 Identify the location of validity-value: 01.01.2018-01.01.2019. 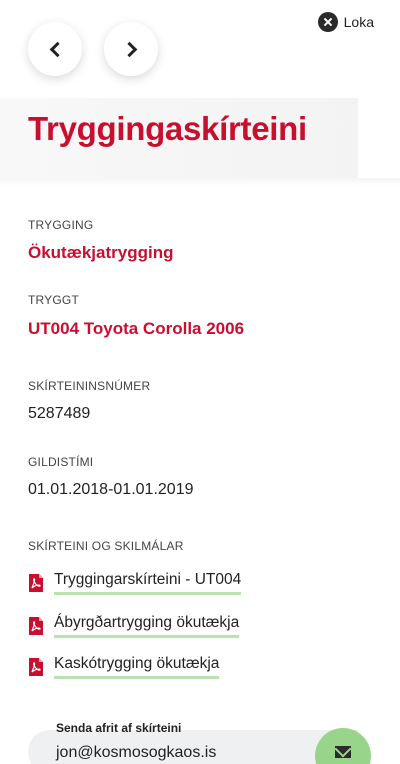
(111, 489).